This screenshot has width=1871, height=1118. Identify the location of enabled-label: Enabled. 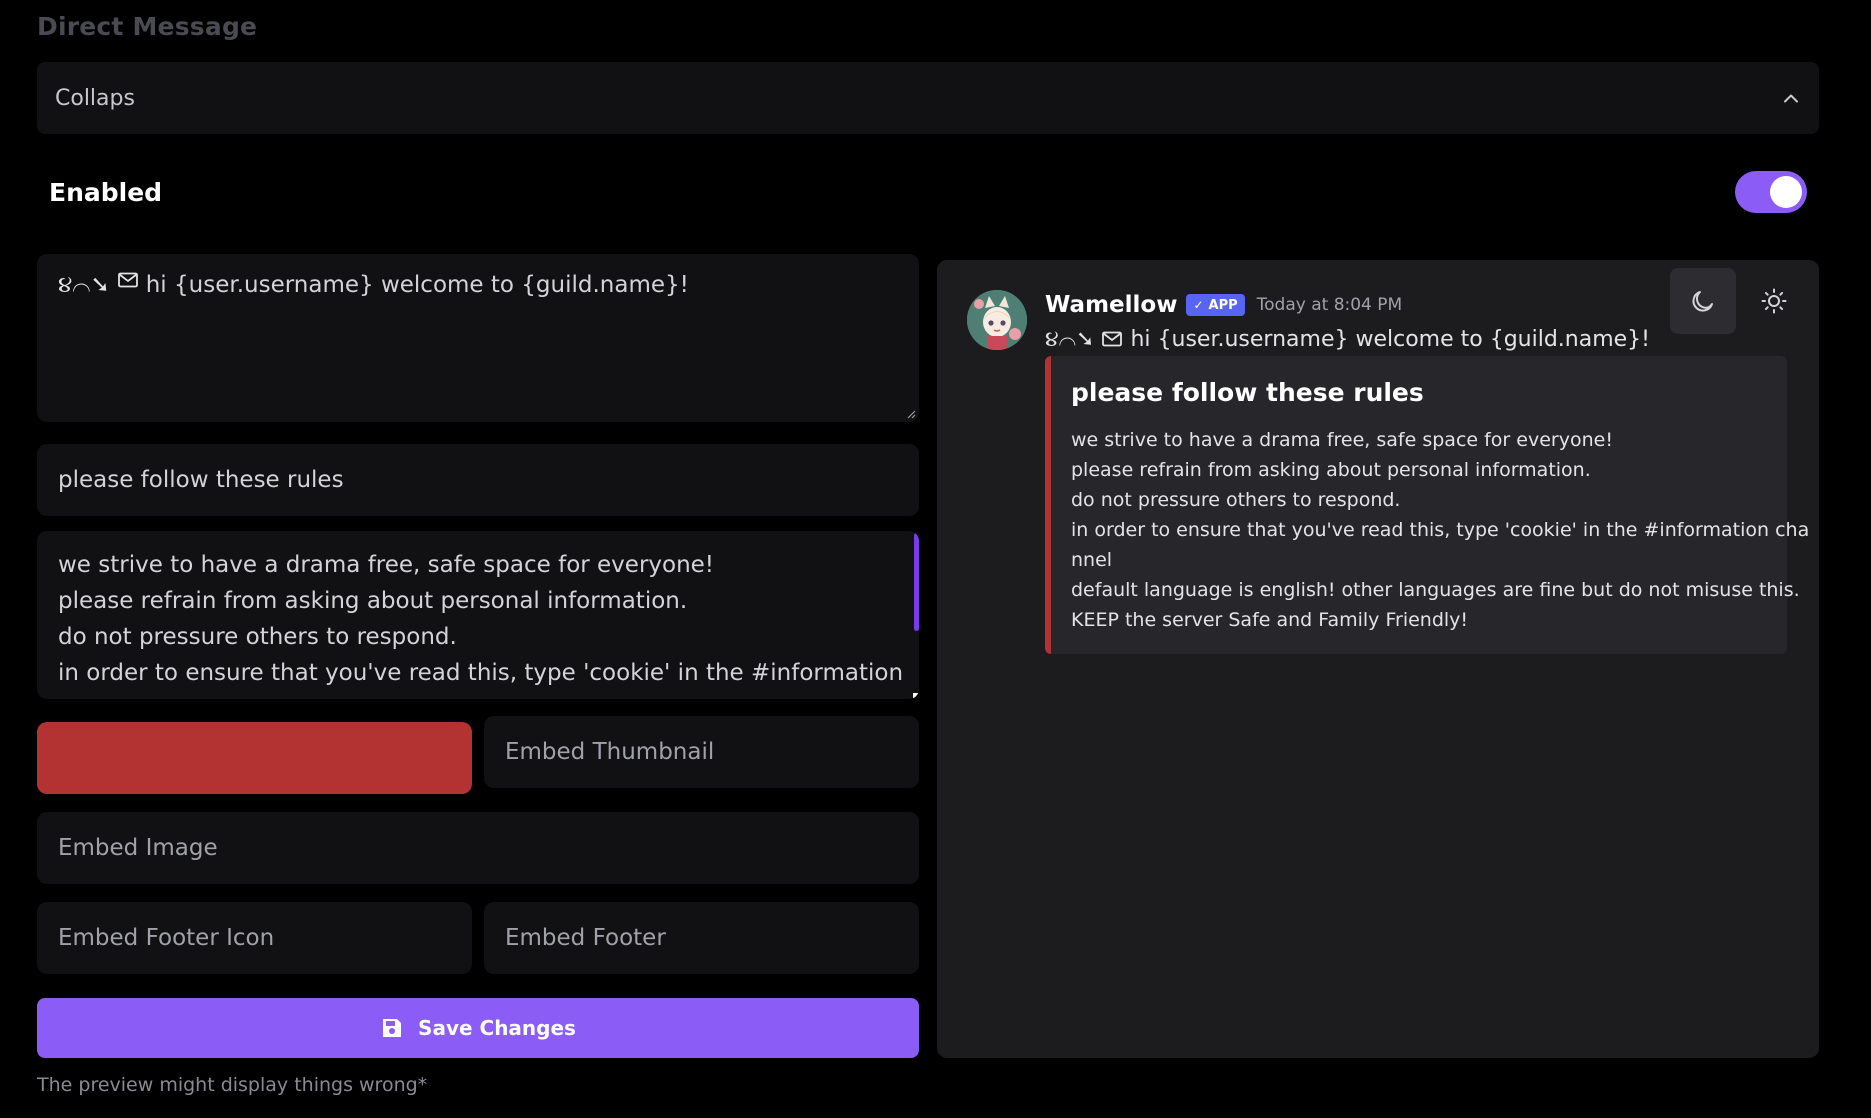
(106, 192).